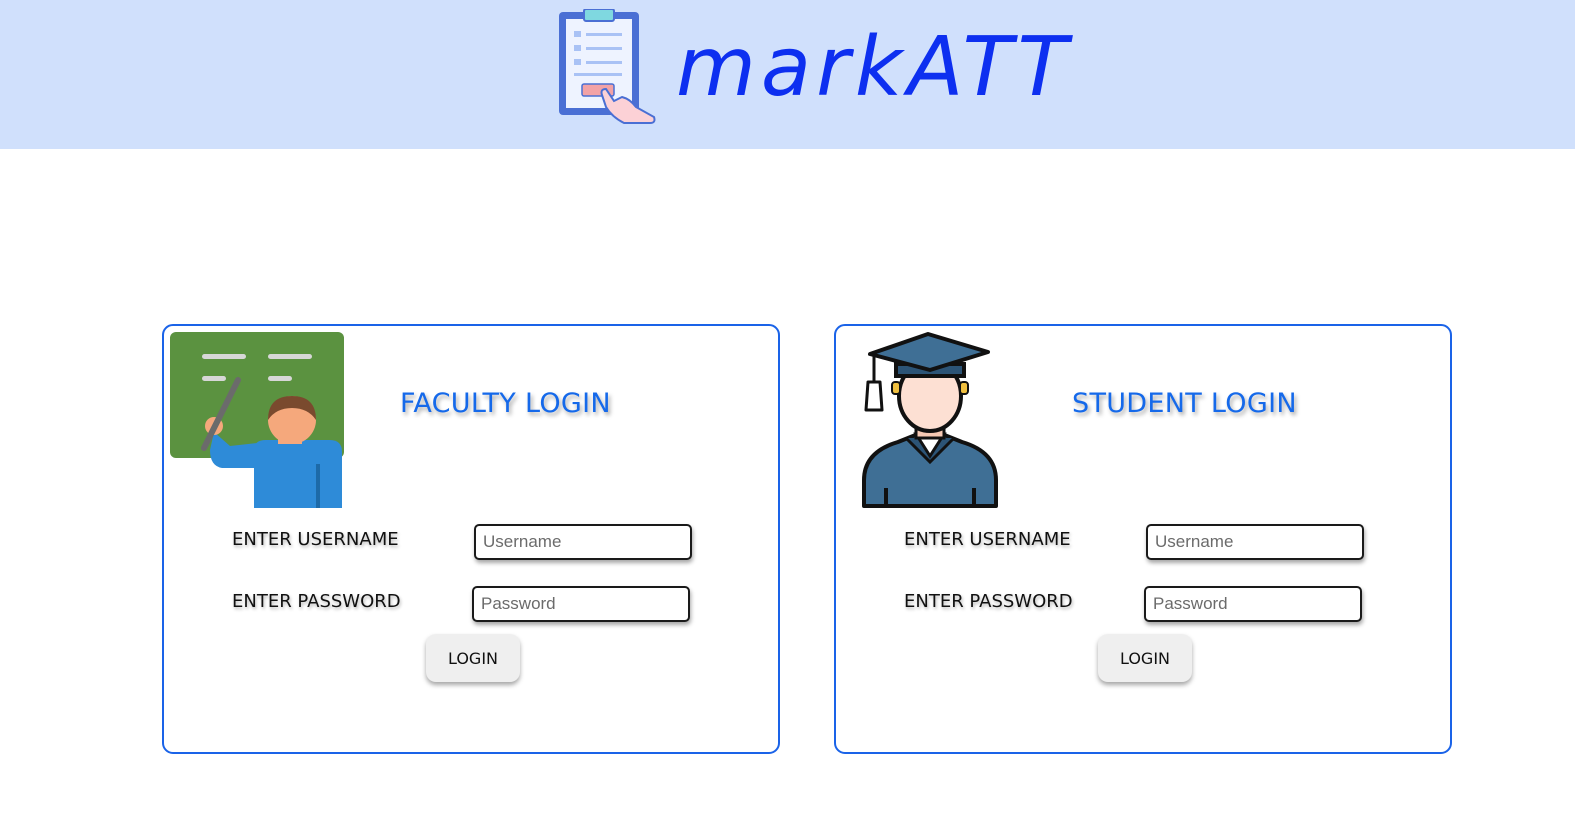 The height and width of the screenshot is (819, 1575). I want to click on graduate-student-icon, so click(930, 420).